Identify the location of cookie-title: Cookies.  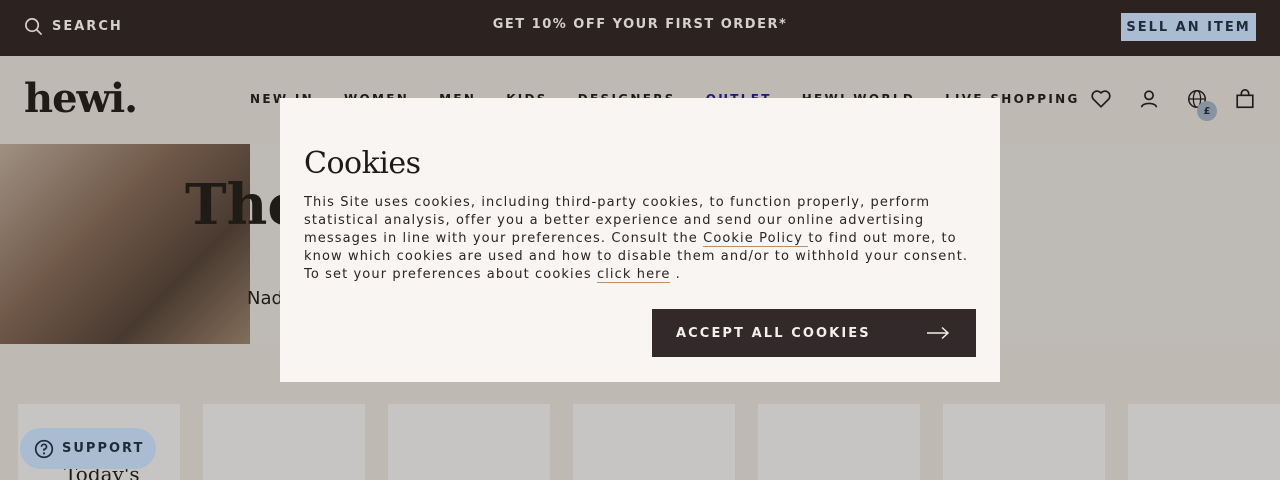
(362, 163).